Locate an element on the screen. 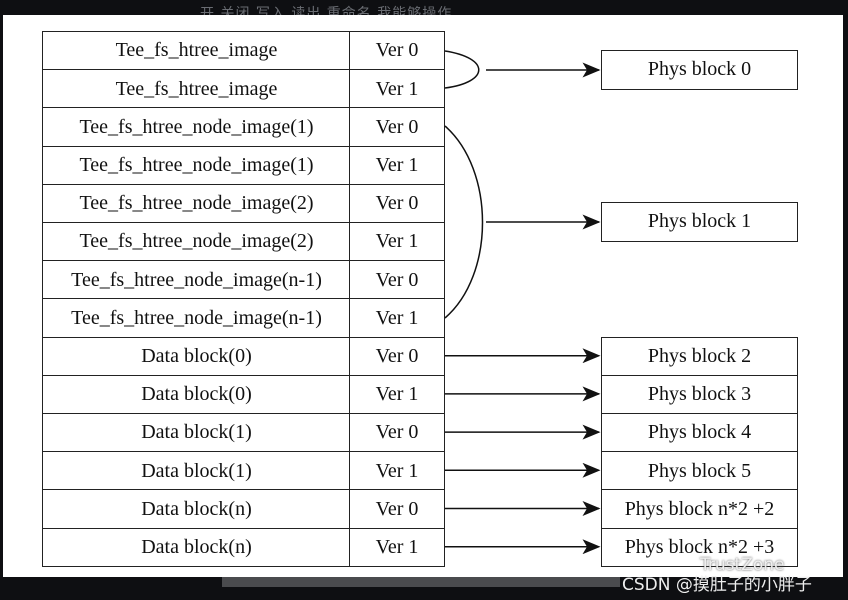 This screenshot has height=600, width=848. watermark-author: CSDN @摸肚子的小胖子 is located at coordinates (717, 585).